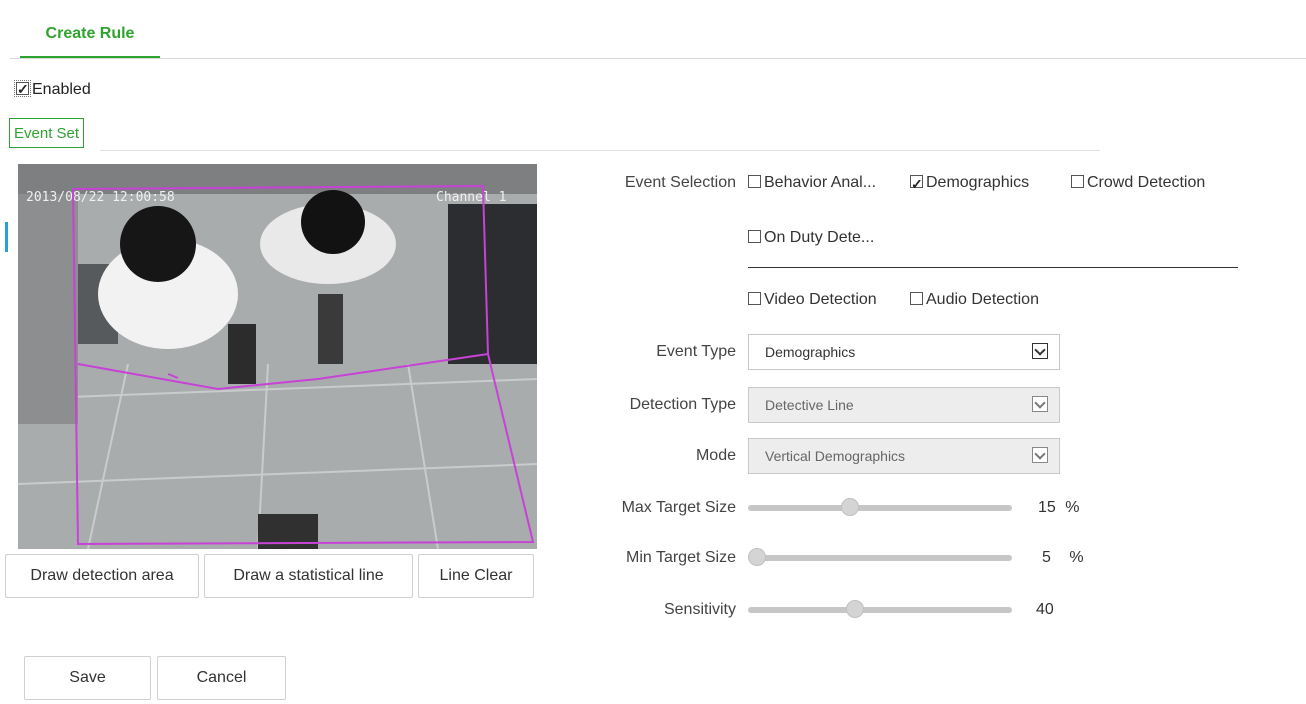  What do you see at coordinates (87, 678) in the screenshot?
I see `save-button: Save` at bounding box center [87, 678].